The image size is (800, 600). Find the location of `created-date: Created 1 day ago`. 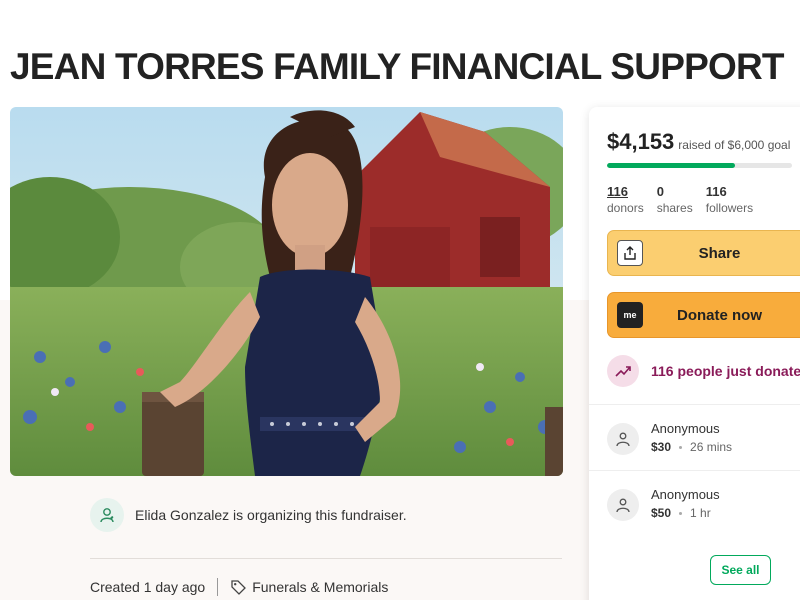

created-date: Created 1 day ago is located at coordinates (148, 587).